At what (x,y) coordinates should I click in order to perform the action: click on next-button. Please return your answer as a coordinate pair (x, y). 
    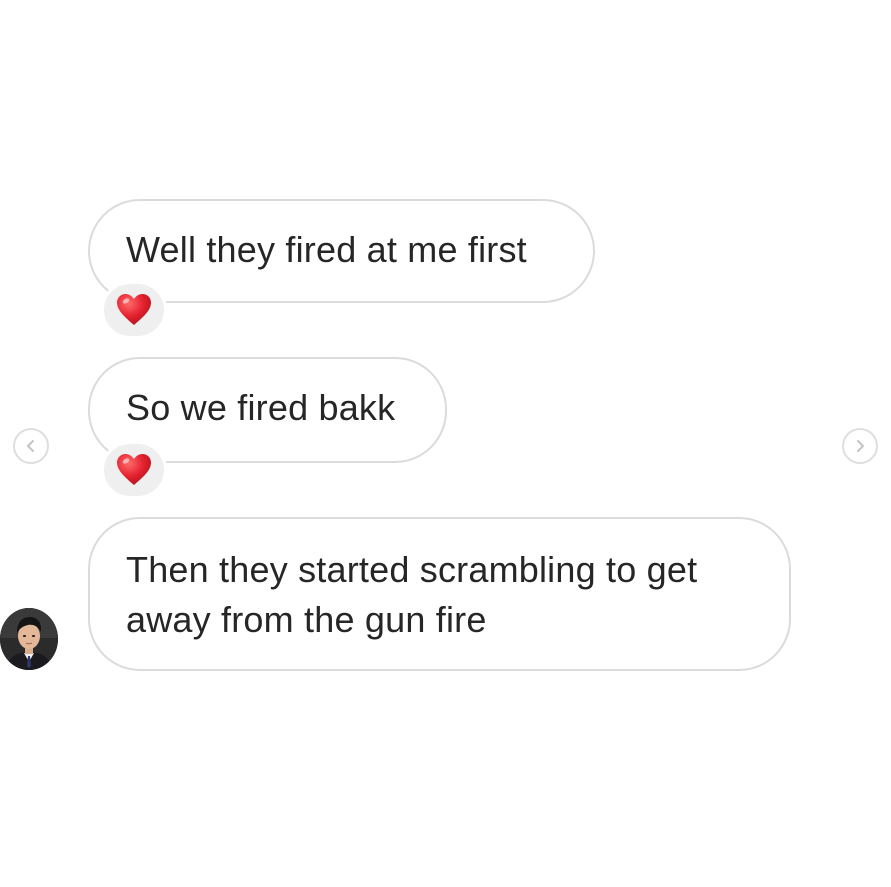
    Looking at the image, I should click on (860, 446).